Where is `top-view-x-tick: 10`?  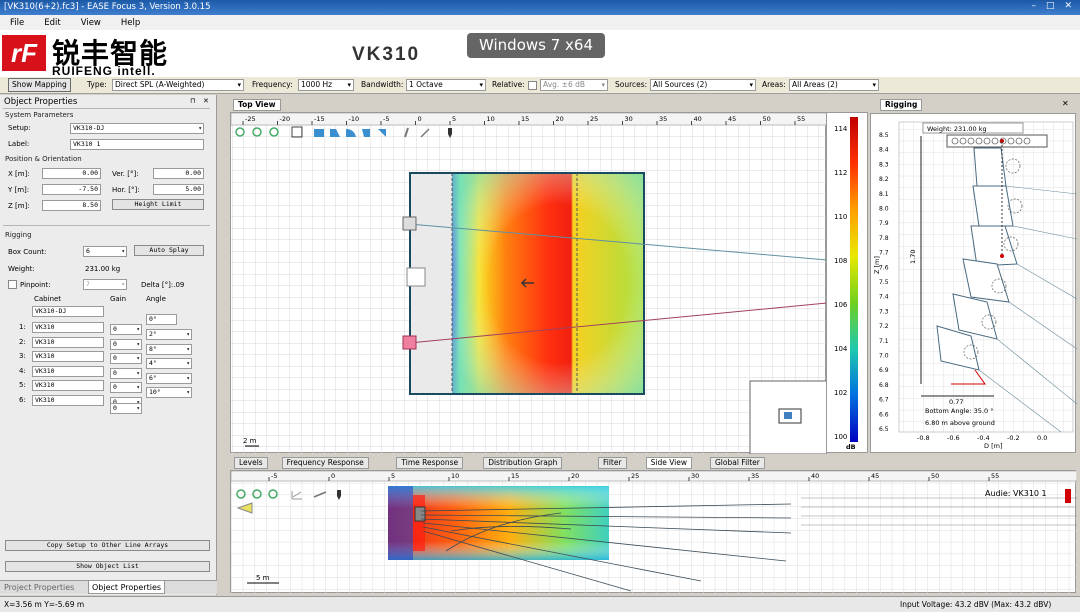 top-view-x-tick: 10 is located at coordinates (491, 119).